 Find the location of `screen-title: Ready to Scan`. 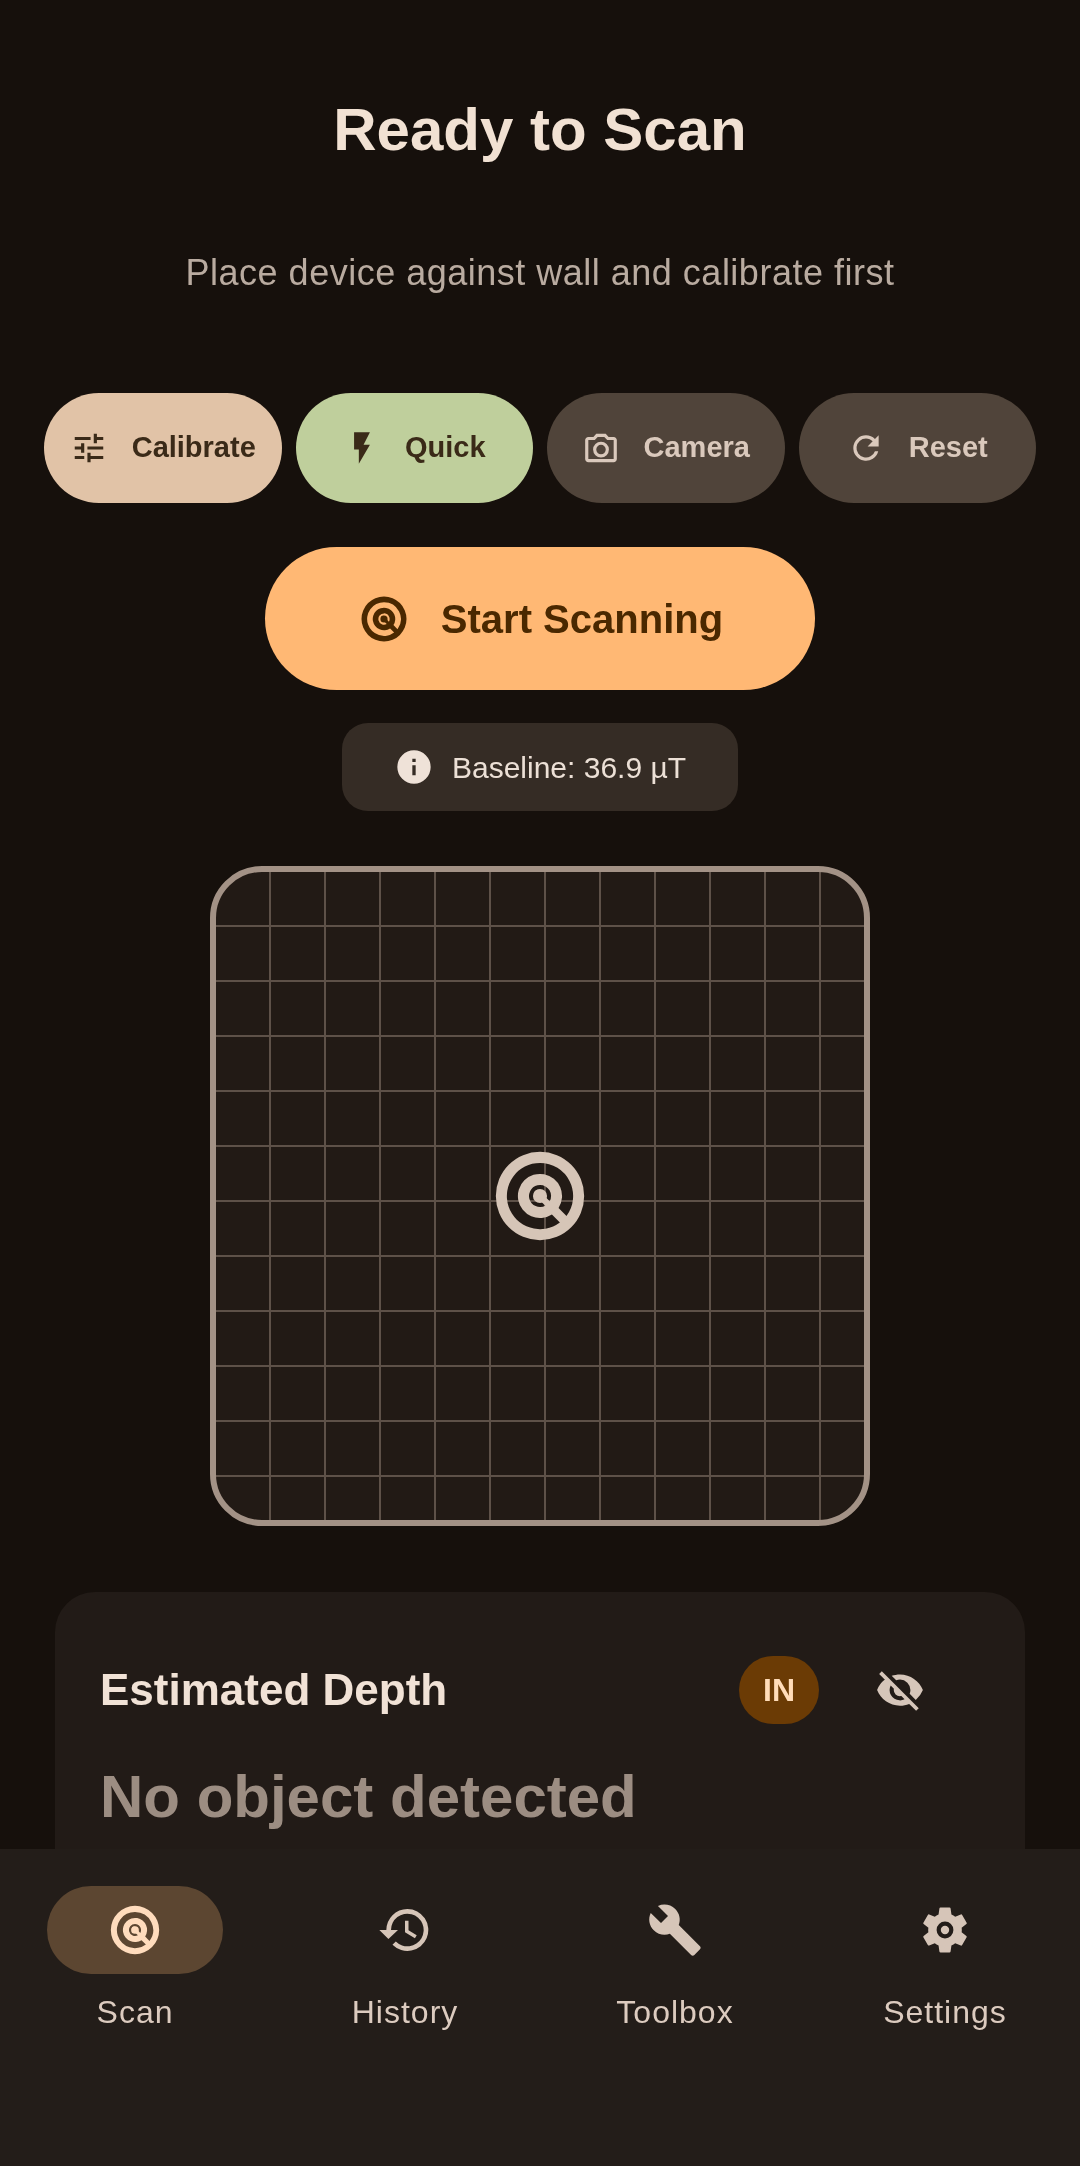

screen-title: Ready to Scan is located at coordinates (540, 130).